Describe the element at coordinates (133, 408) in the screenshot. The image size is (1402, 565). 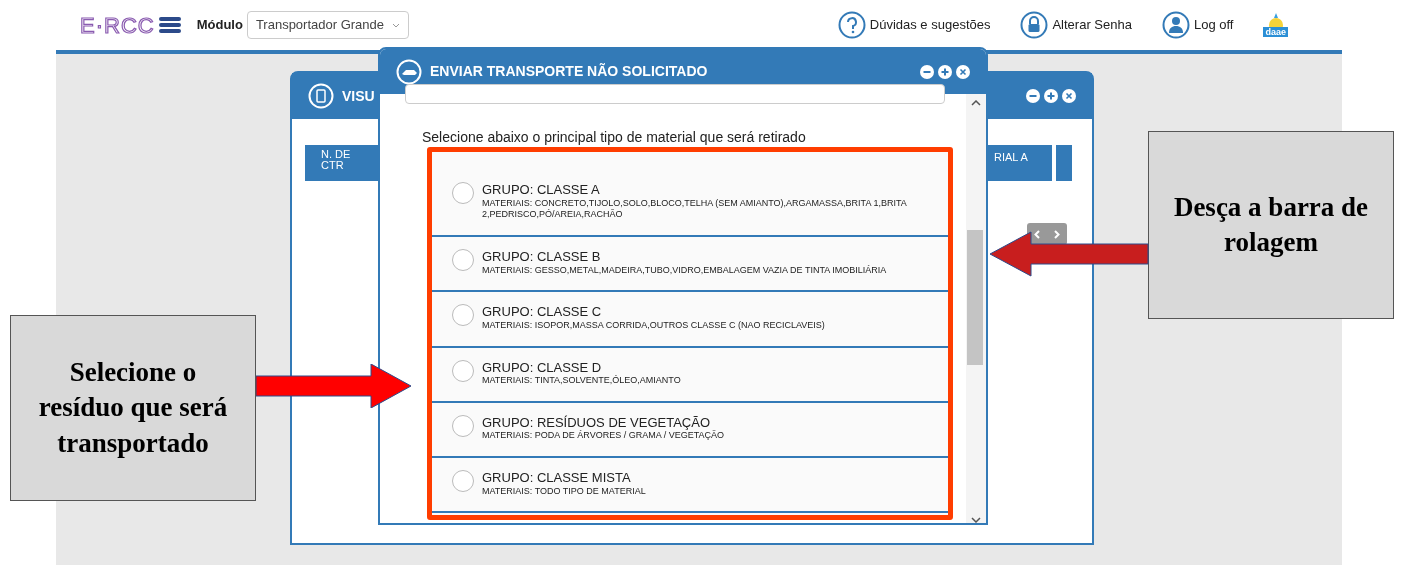
I see `callout-box: Selecione o resíduo que será transportado` at that location.